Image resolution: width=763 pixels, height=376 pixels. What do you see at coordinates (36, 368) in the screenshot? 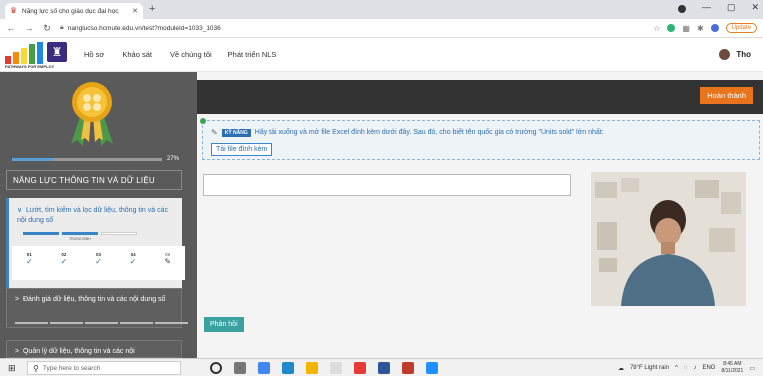
I see `search-icon: ⚲` at bounding box center [36, 368].